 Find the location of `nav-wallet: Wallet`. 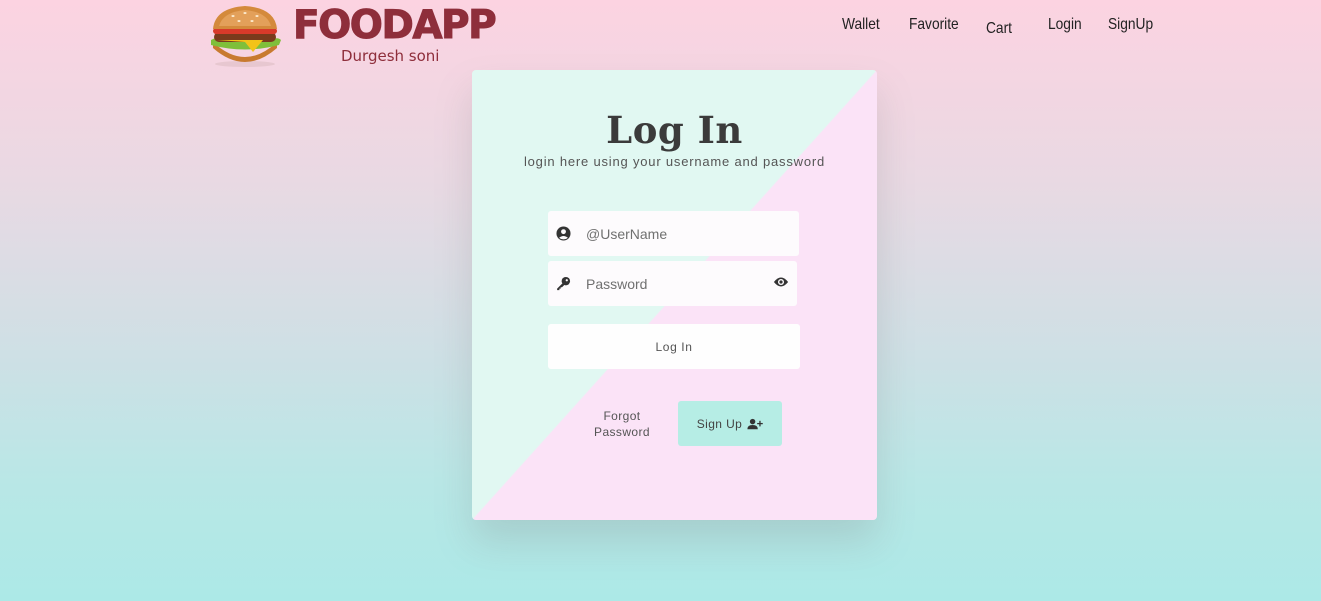

nav-wallet: Wallet is located at coordinates (861, 25).